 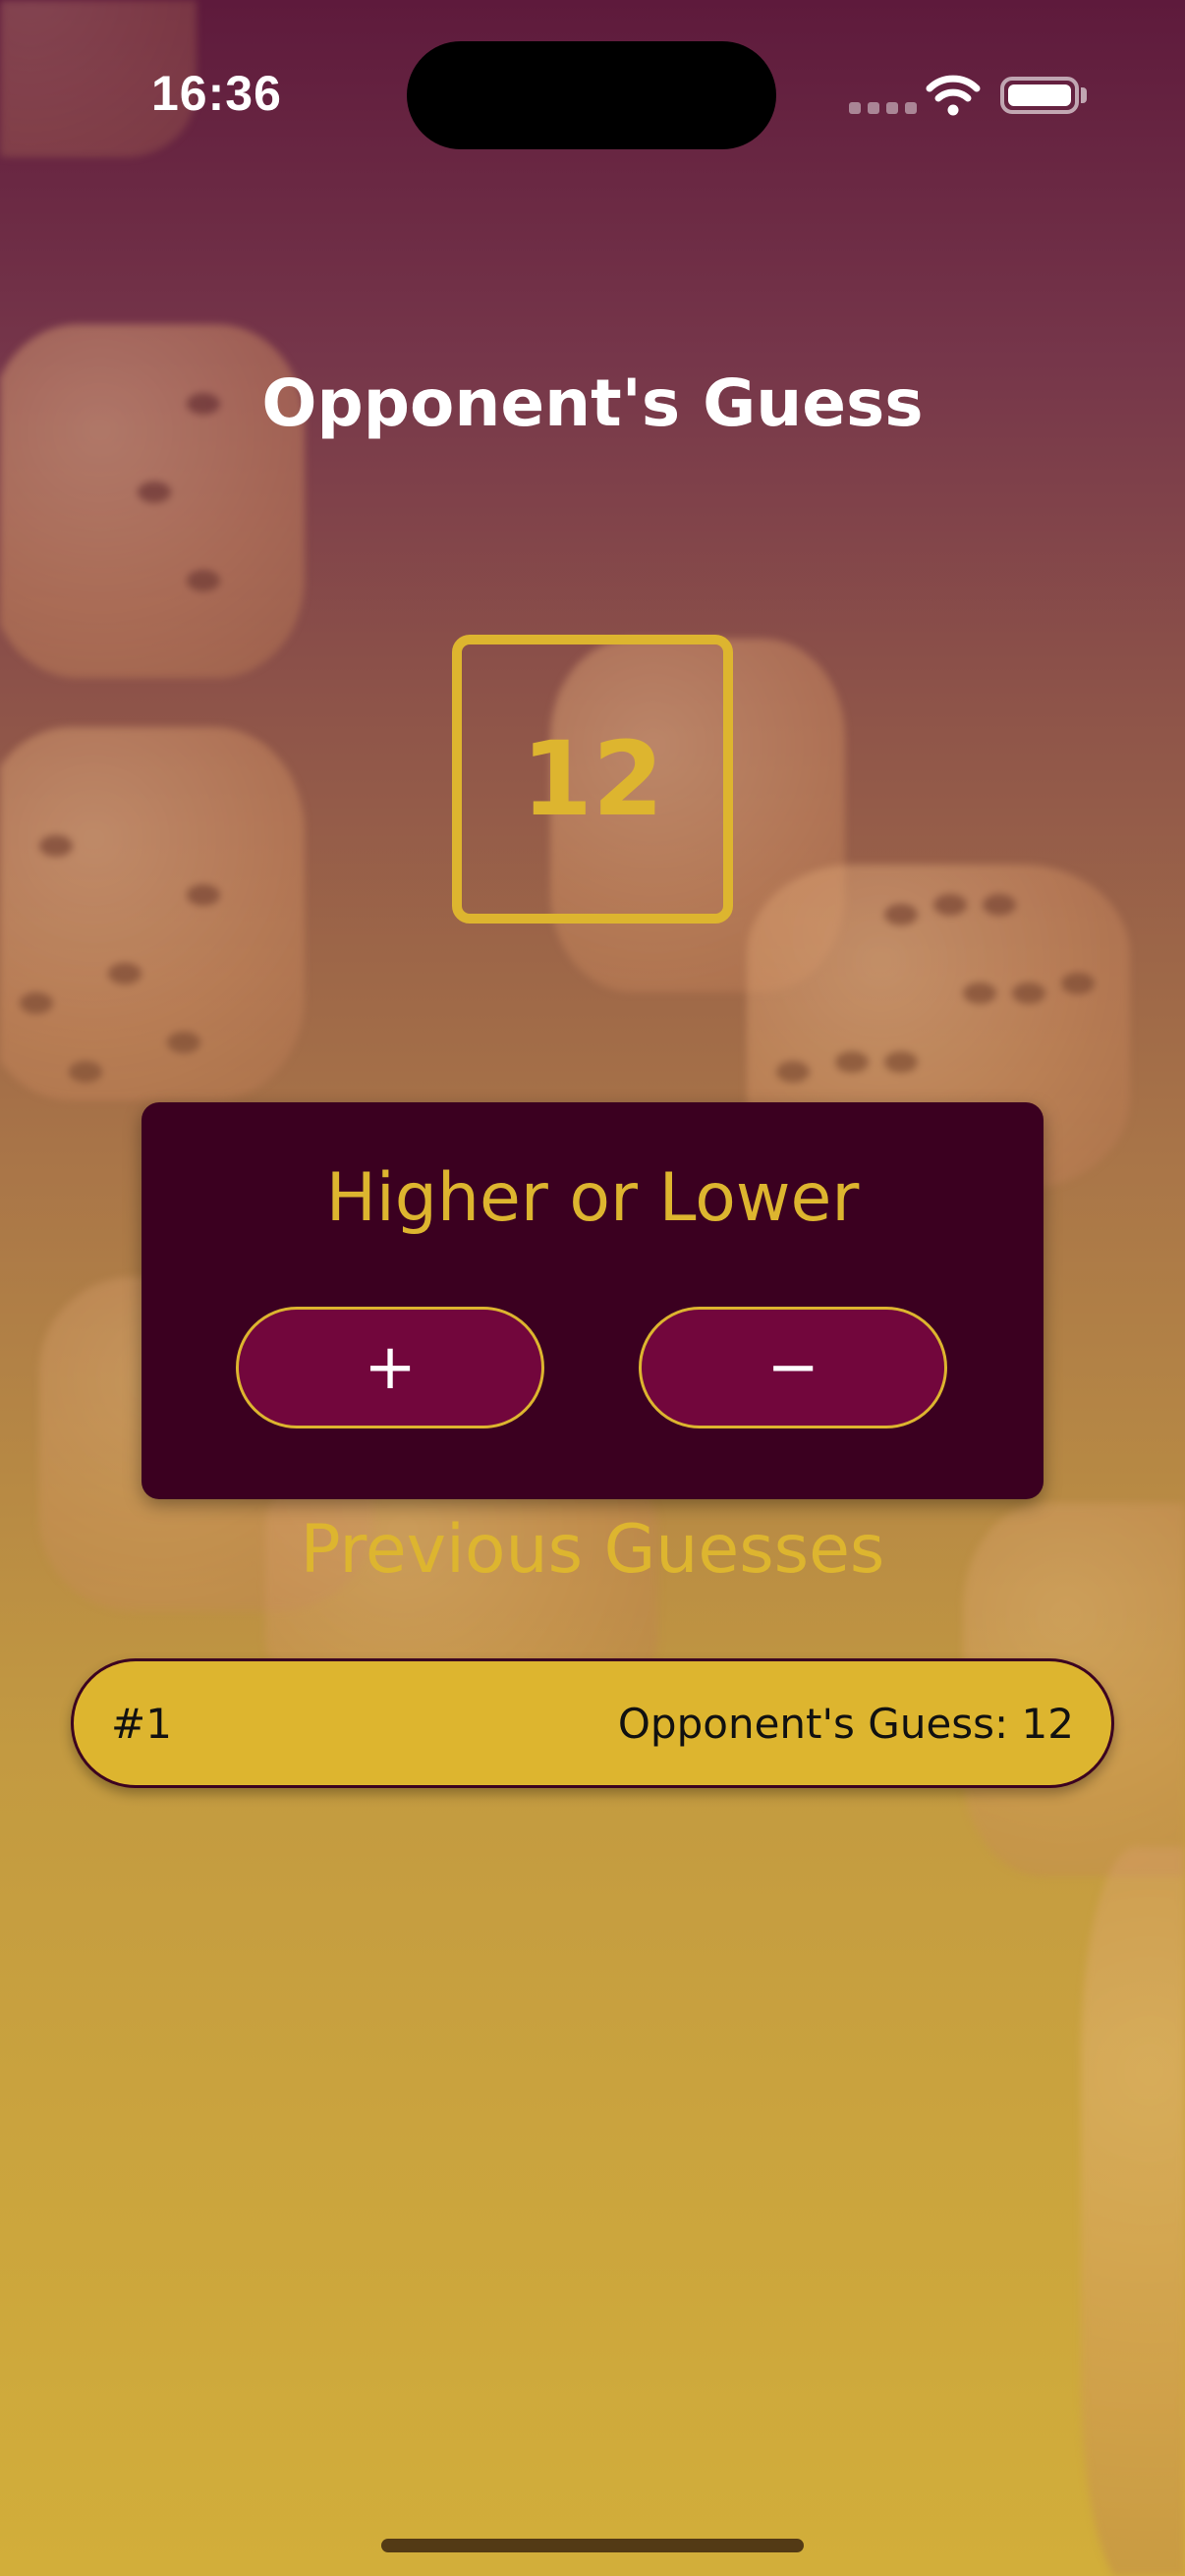 I want to click on guess-text: Opponent's Guess: 12, so click(x=846, y=1723).